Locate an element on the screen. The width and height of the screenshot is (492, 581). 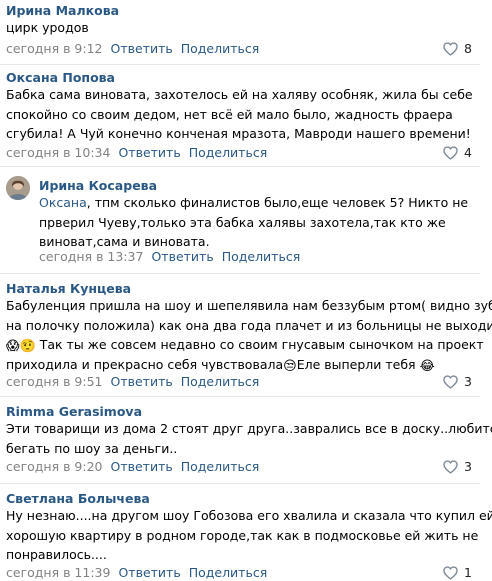
comment-date: сегодня в 10:34 is located at coordinates (58, 152).